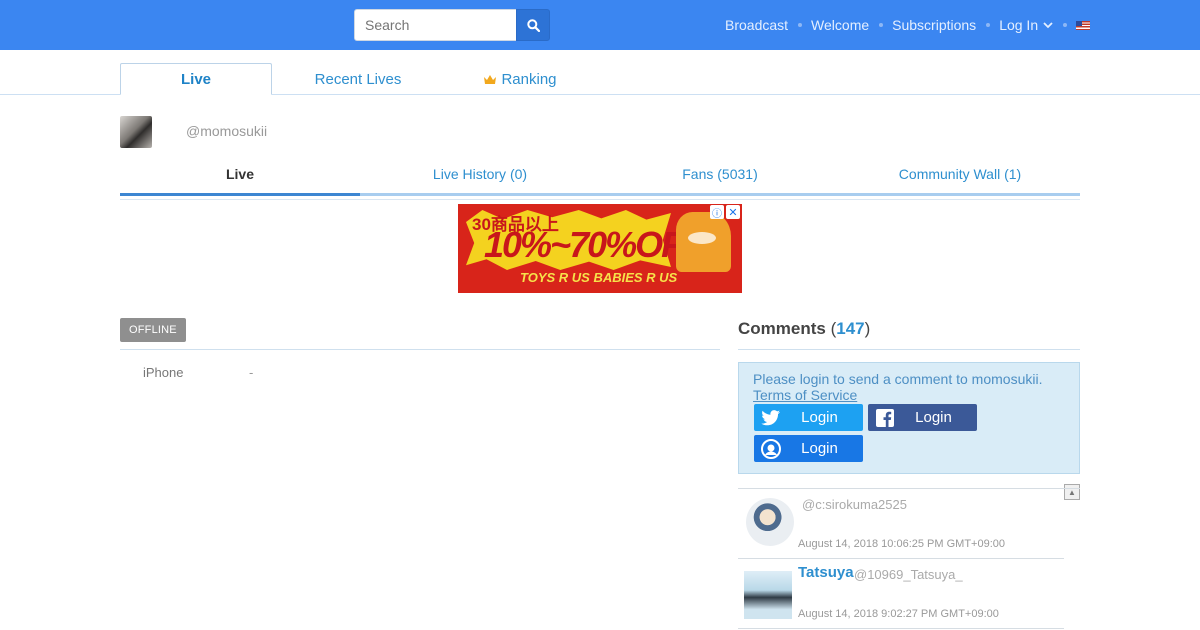 The image size is (1200, 630). Describe the element at coordinates (819, 417) in the screenshot. I see `twitter-login-label: Login` at that location.